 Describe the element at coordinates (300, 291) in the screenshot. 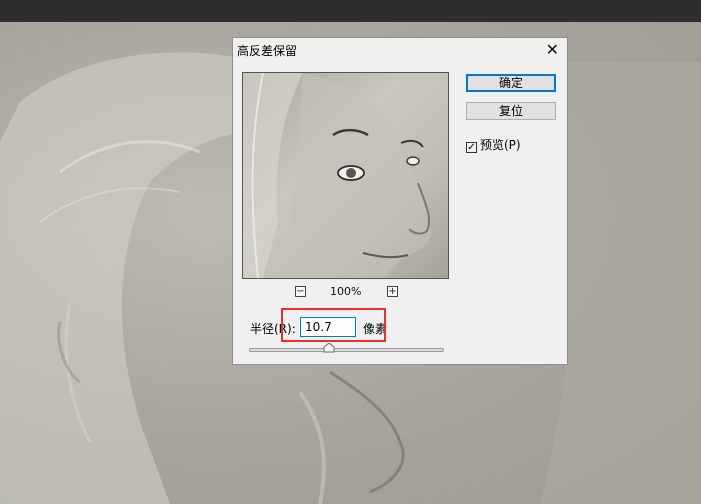

I see `zoom-out-button: −` at that location.